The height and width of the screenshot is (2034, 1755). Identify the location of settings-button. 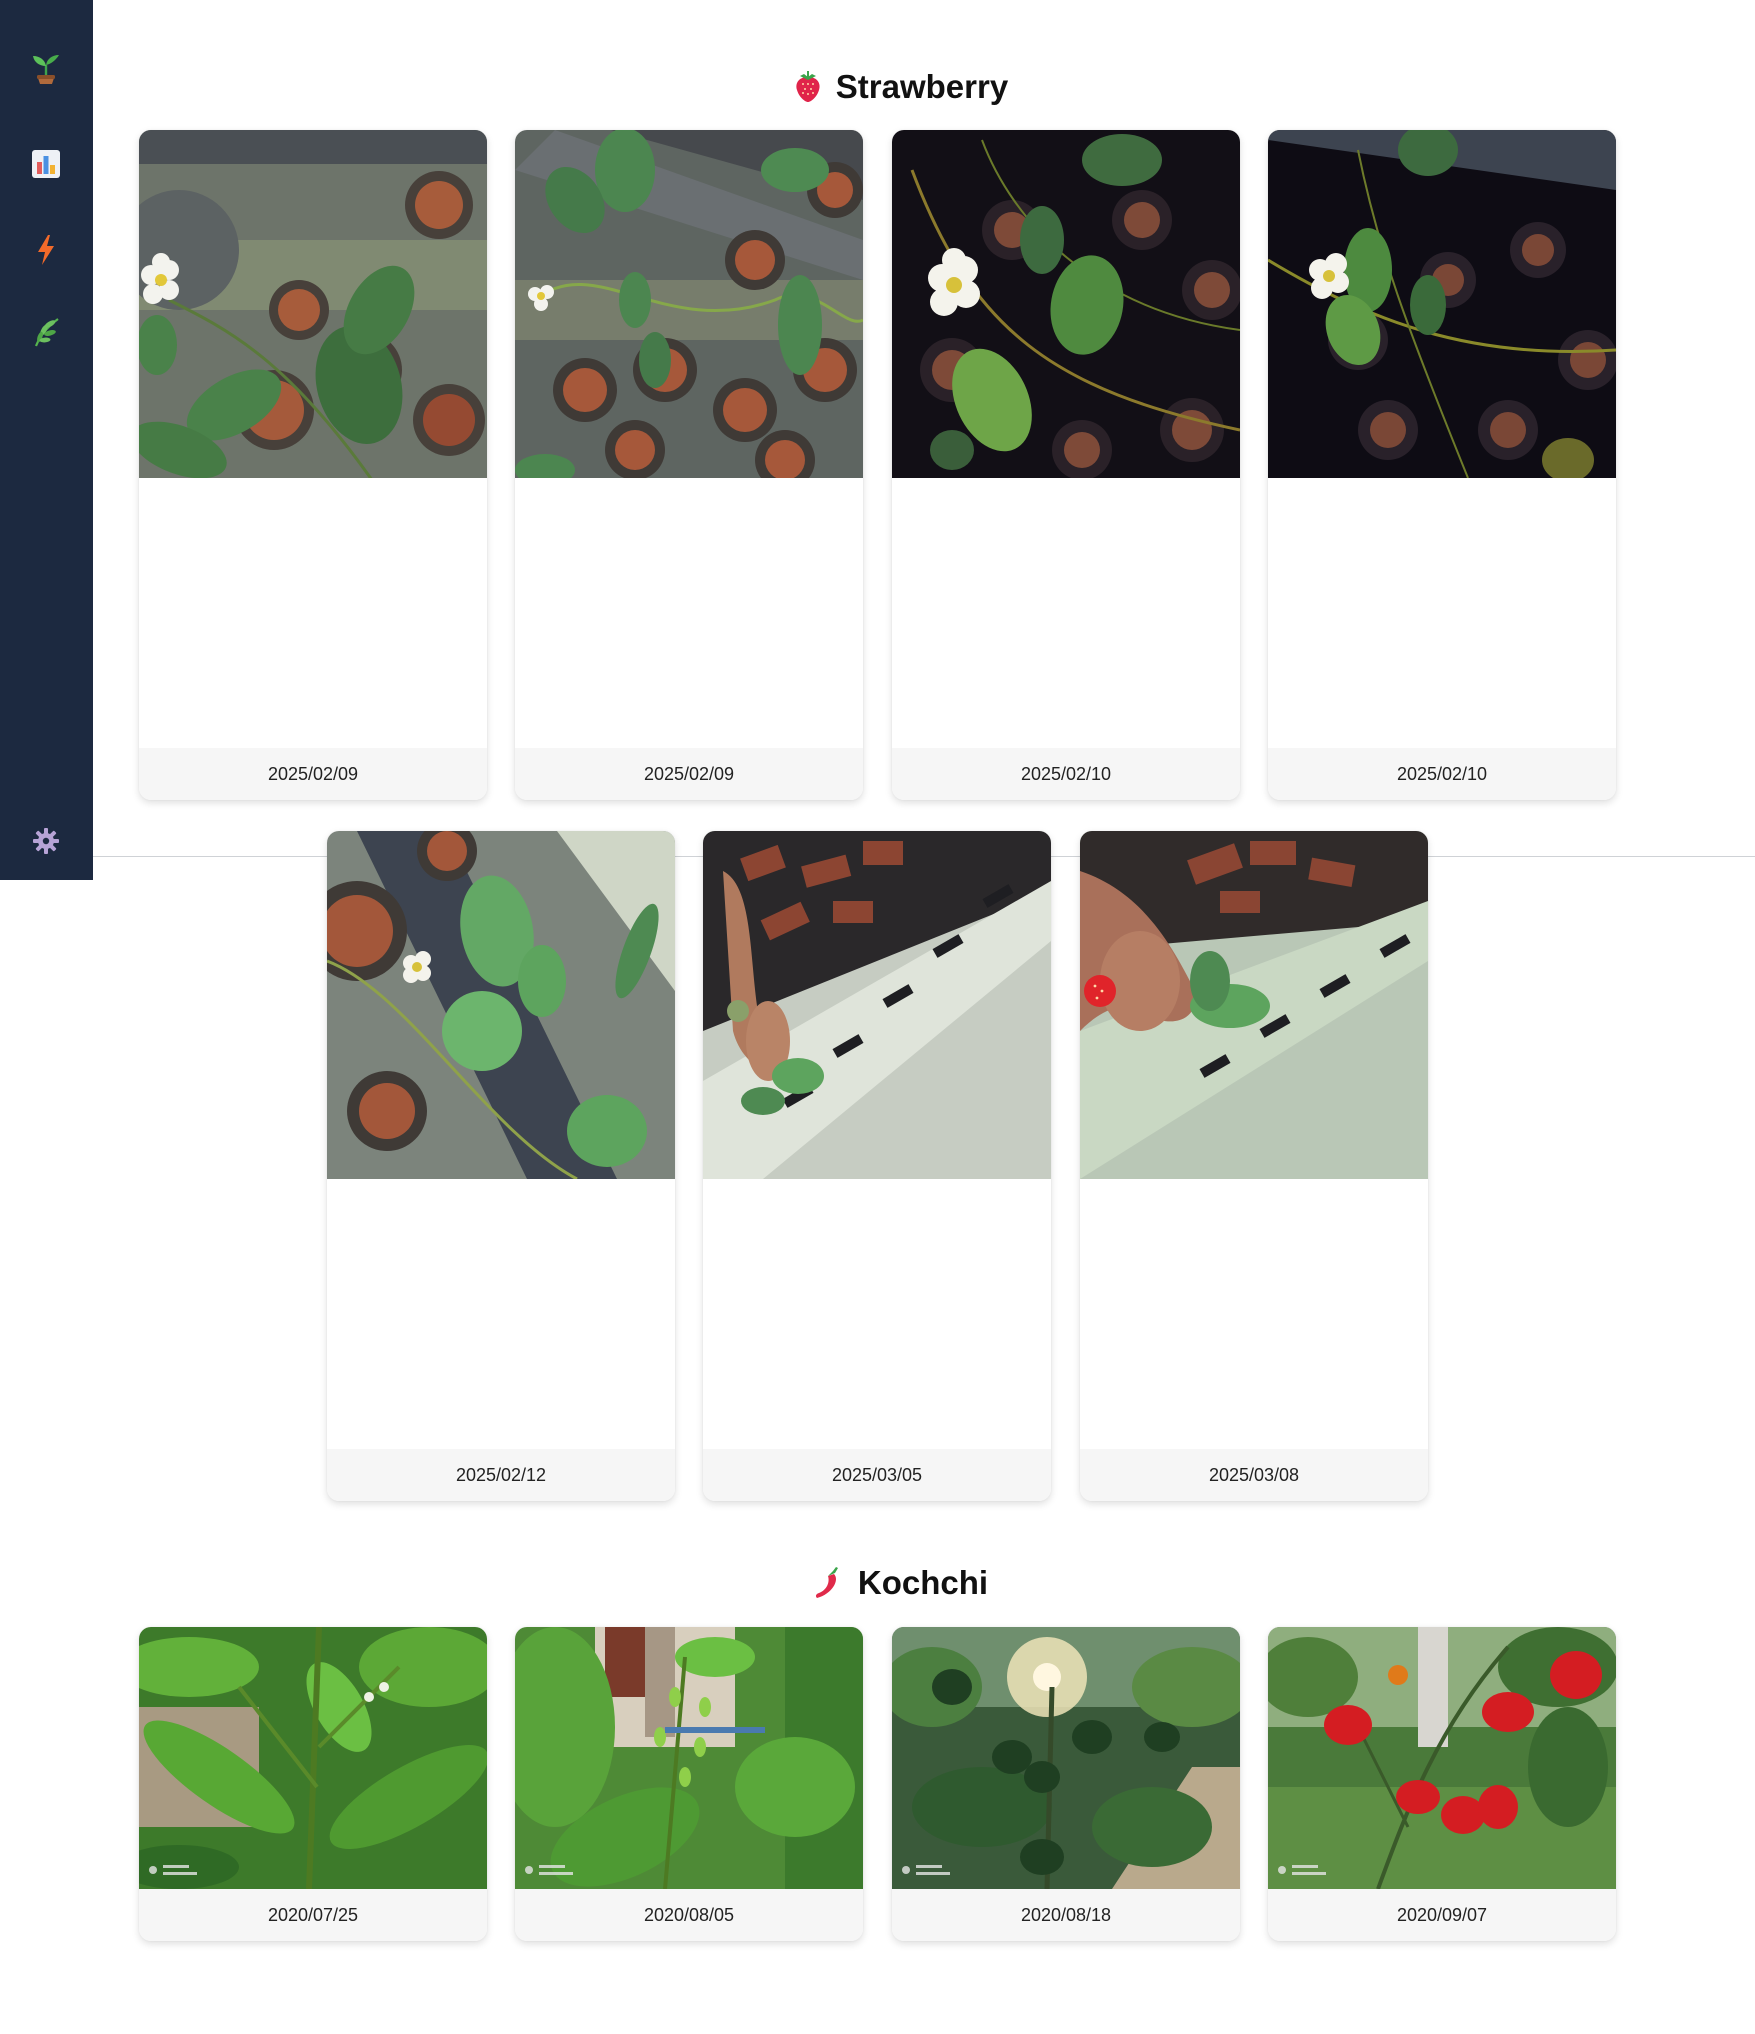
(46, 841).